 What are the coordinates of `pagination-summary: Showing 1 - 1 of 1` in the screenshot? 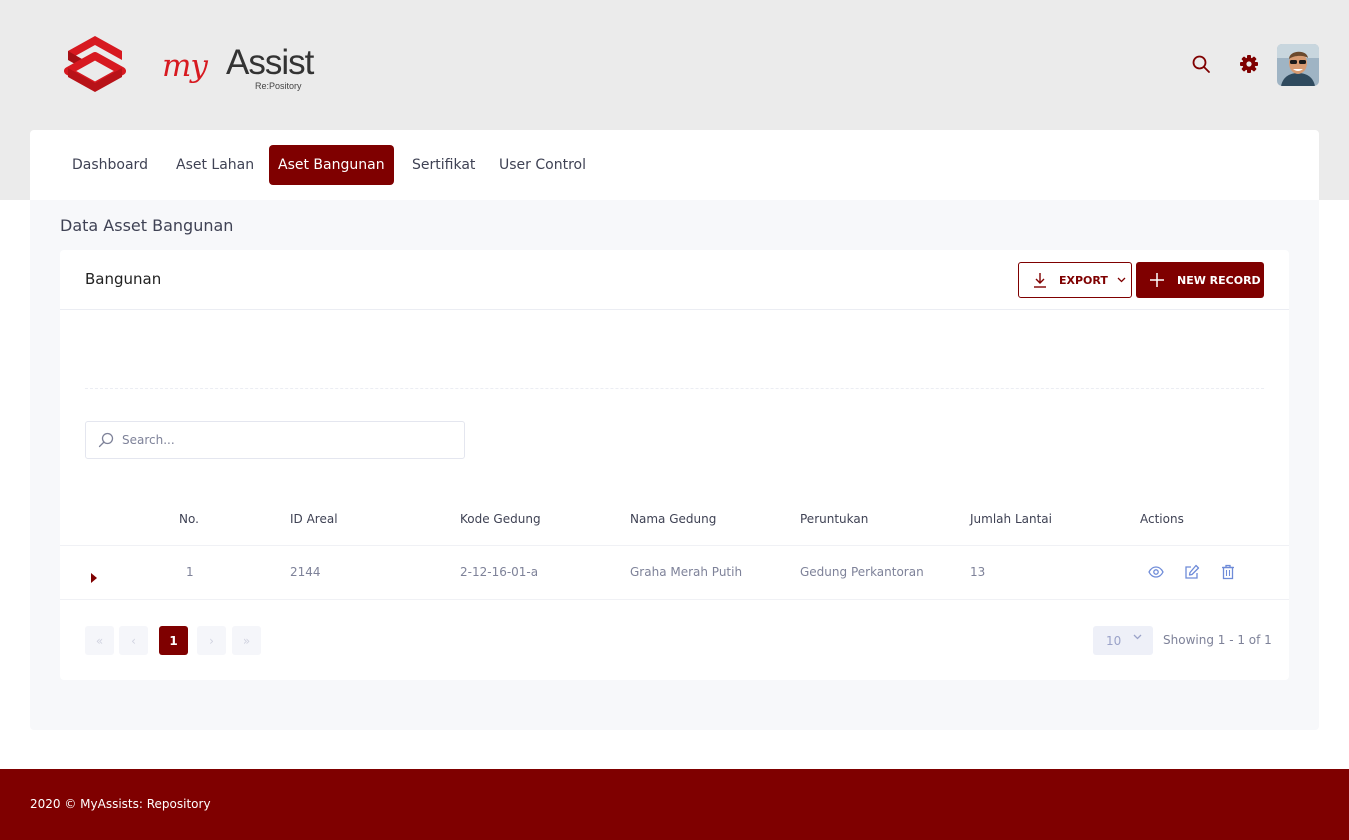 It's located at (1217, 640).